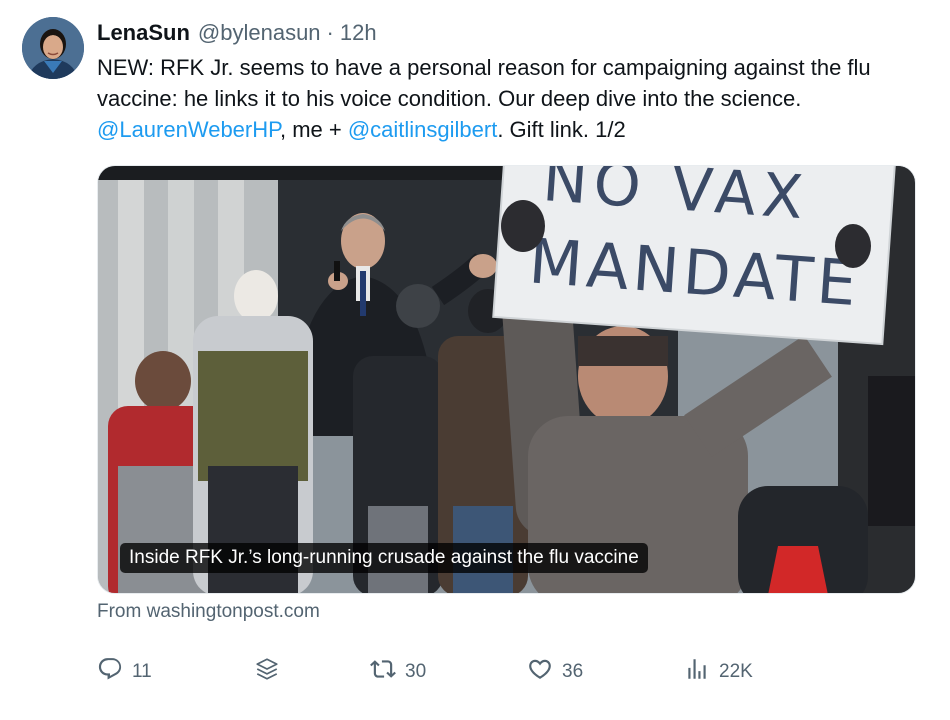 The image size is (950, 720). Describe the element at coordinates (487, 672) in the screenshot. I see `action-bar: 11 30 36 22K` at that location.